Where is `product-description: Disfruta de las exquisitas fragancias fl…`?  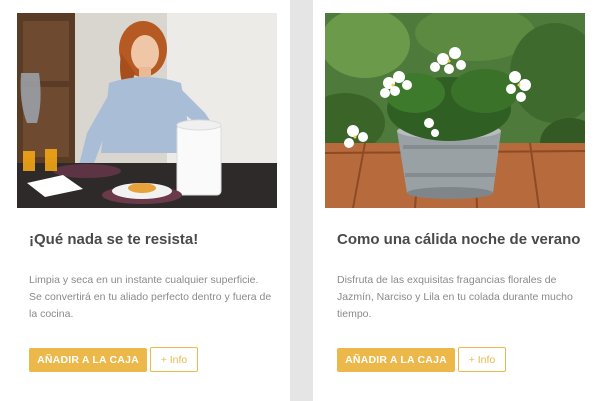
product-description: Disfruta de las exquisitas fragancias fl… is located at coordinates (455, 297).